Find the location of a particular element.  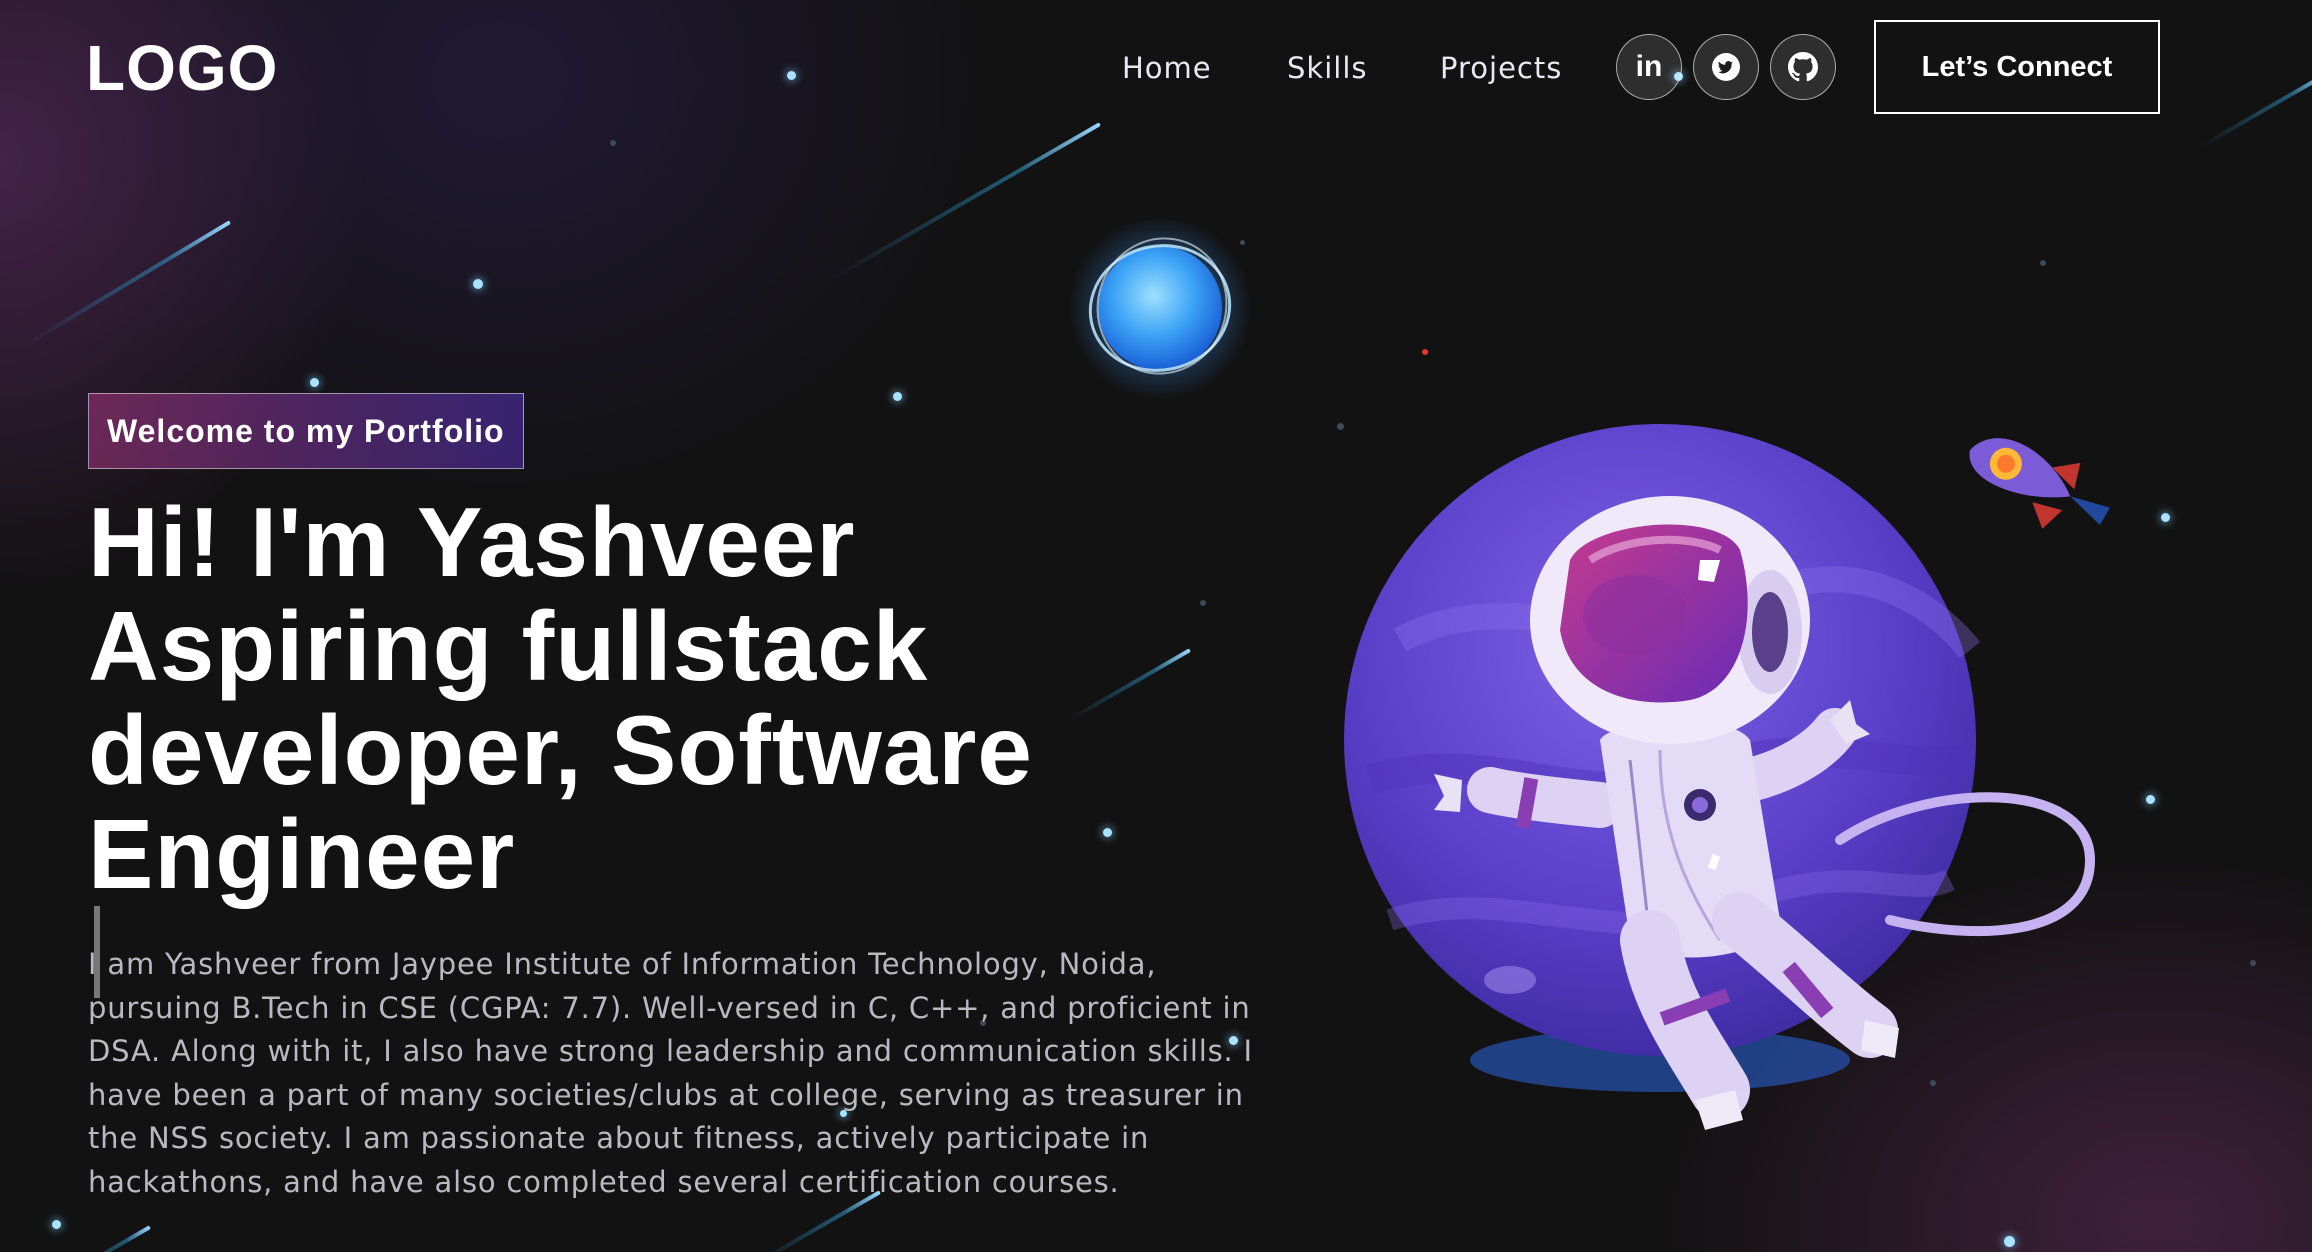

linkedin-button: in is located at coordinates (1649, 67).